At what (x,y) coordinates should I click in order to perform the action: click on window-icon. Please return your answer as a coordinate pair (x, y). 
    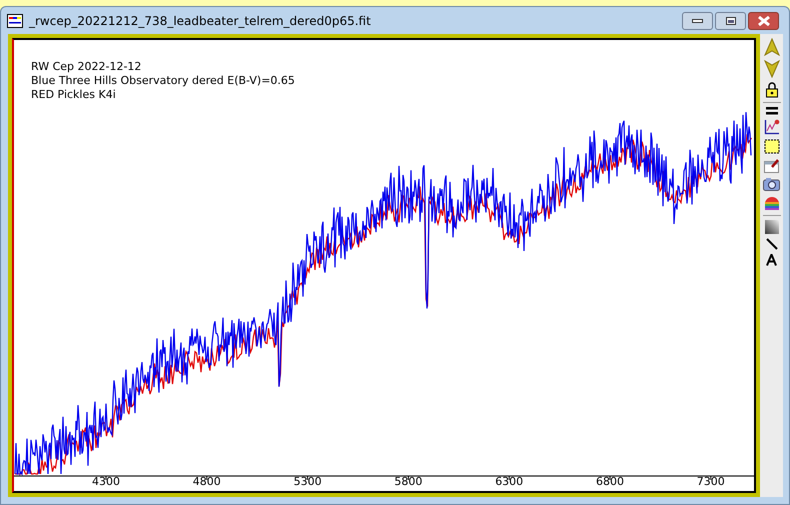
    Looking at the image, I should click on (15, 21).